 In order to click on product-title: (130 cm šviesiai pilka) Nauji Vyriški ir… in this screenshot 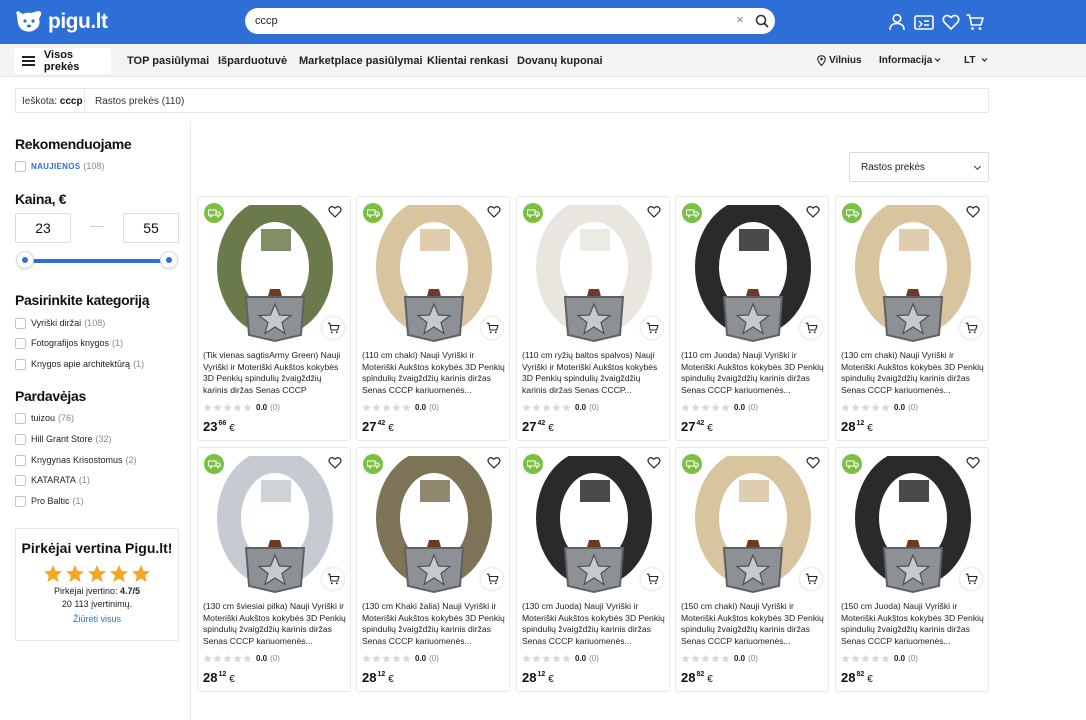, I will do `click(275, 624)`.